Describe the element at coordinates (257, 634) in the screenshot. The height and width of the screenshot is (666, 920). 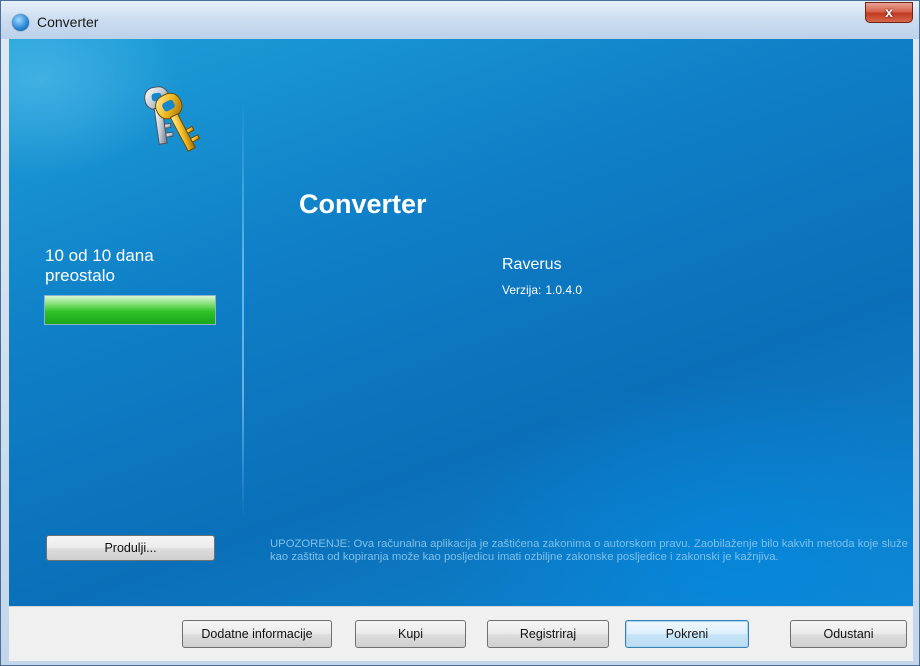
I see `more-info-button: Dodatne informacije` at that location.